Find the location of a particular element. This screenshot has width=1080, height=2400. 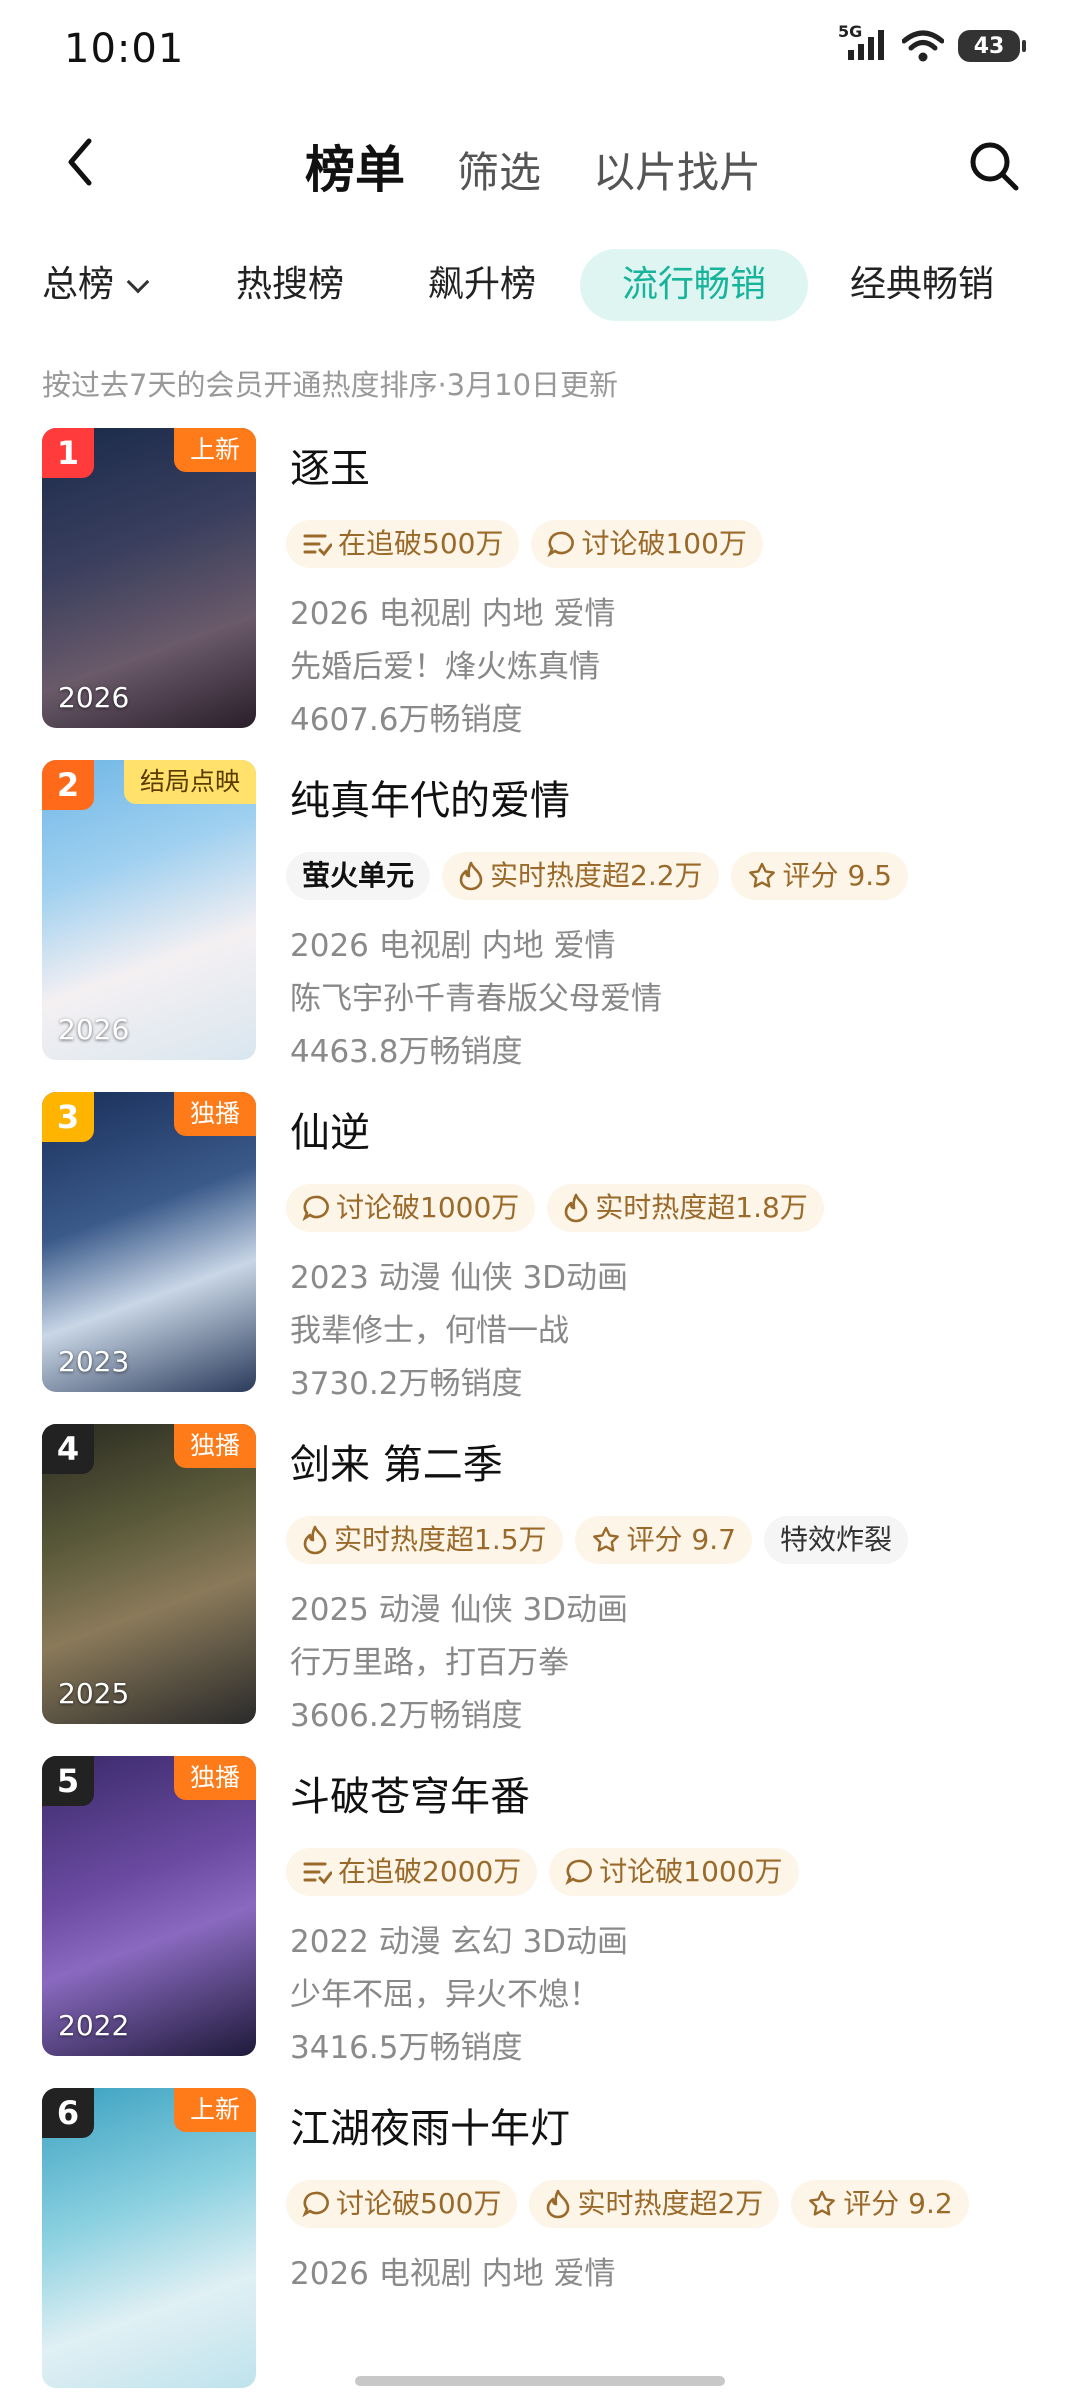

badge-row: 实时热度超1.5万 评分 9.7 特效炸裂 is located at coordinates (597, 1540).